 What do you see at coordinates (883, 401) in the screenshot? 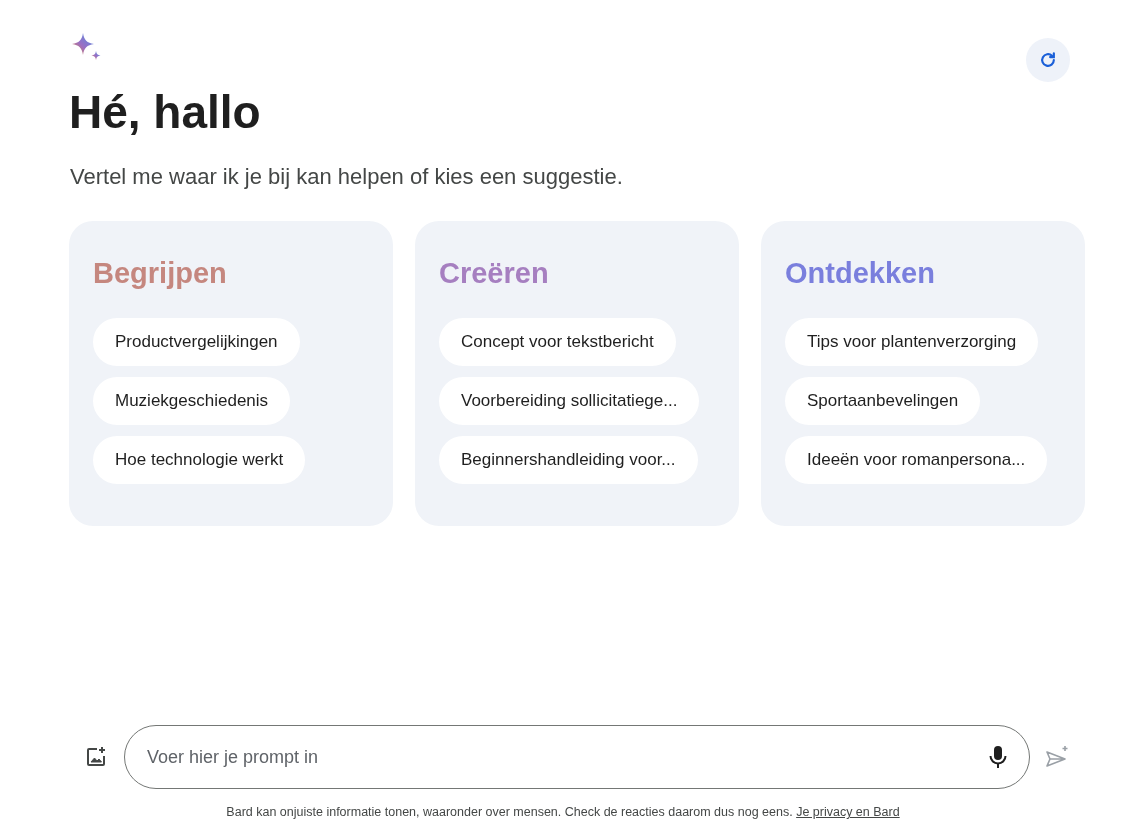
I see `suggestion-chip: Sportaanbevelingen` at bounding box center [883, 401].